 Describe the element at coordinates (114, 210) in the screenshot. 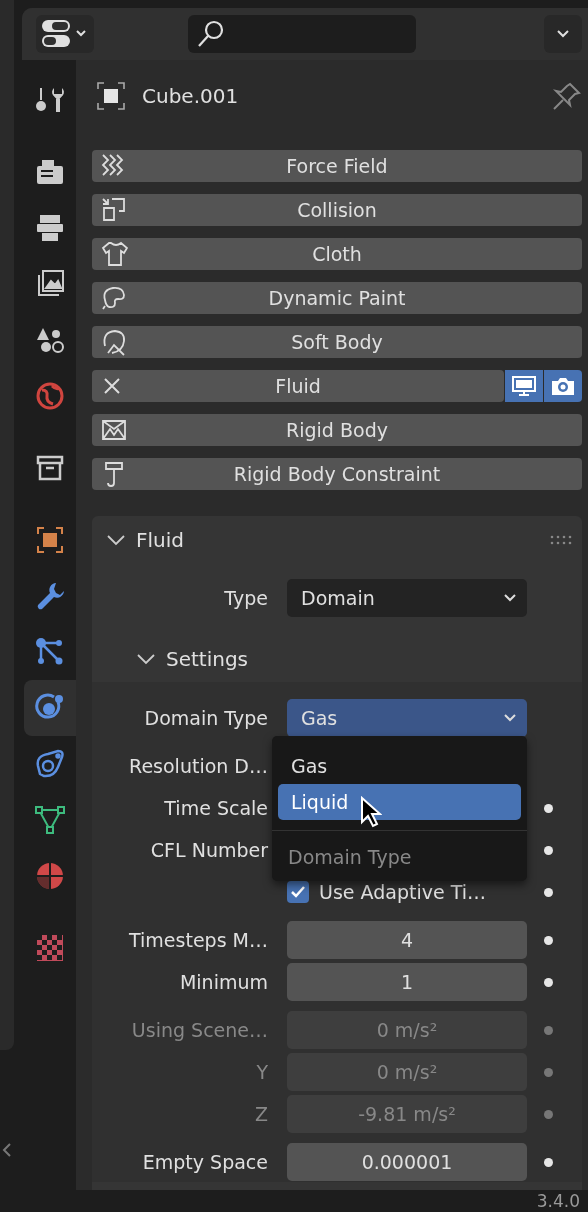

I see `collision-icon` at that location.